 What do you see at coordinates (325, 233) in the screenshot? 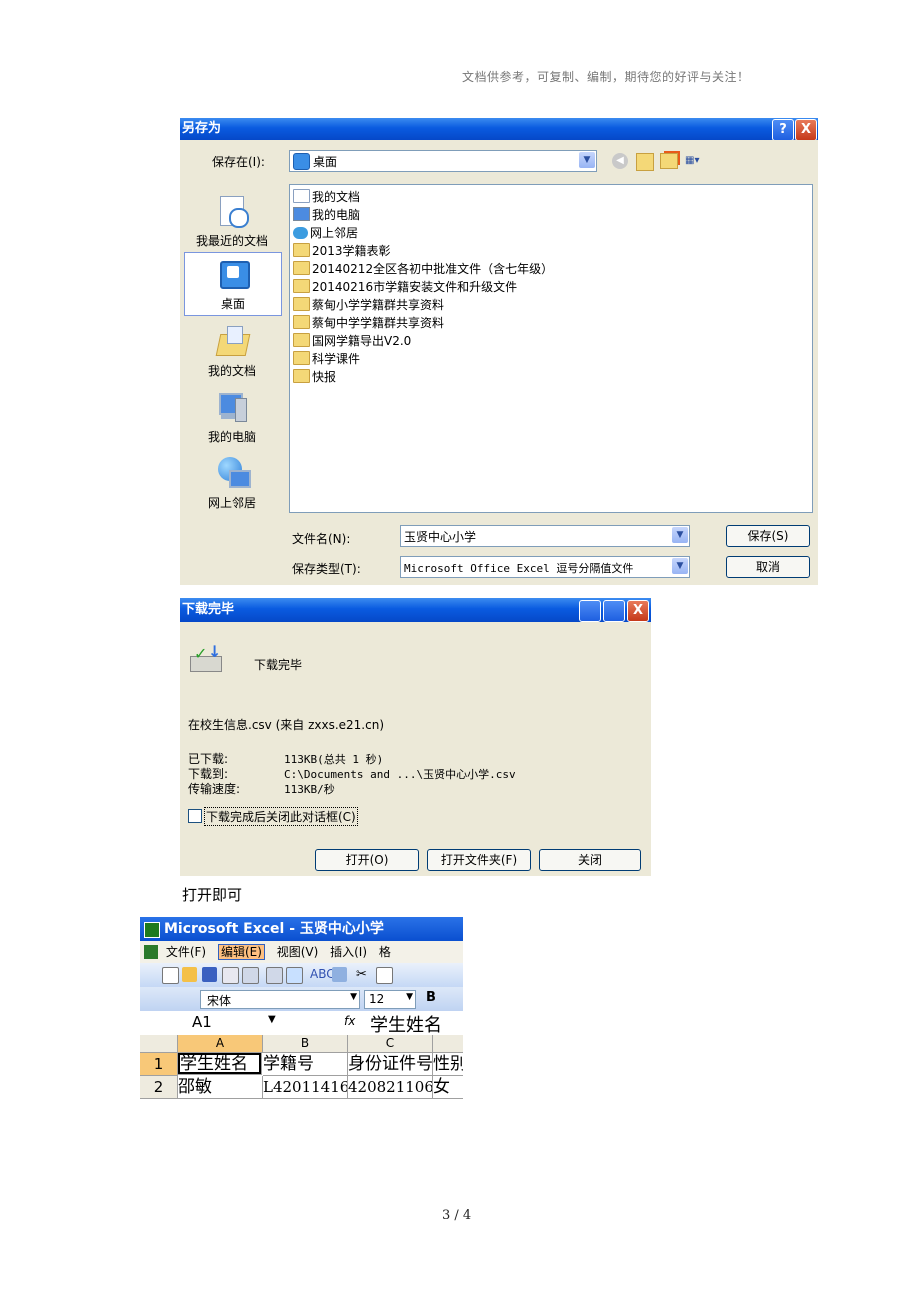
I see `list-item: 网上邻居` at bounding box center [325, 233].